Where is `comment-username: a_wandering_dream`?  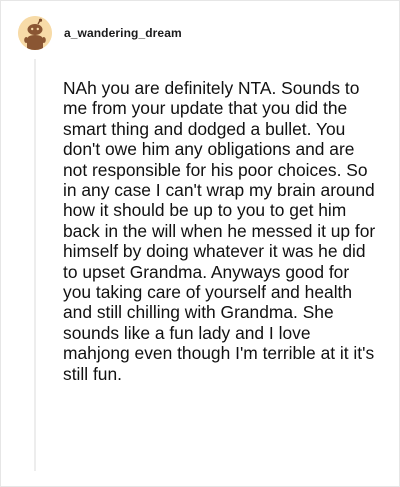 comment-username: a_wandering_dream is located at coordinates (123, 33).